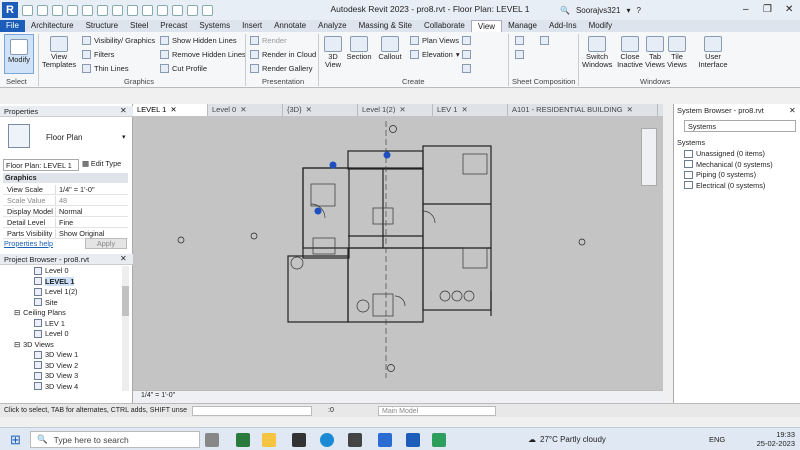 This screenshot has width=800, height=450. Describe the element at coordinates (56, 365) in the screenshot. I see `browser-item: 3D View 2` at that location.